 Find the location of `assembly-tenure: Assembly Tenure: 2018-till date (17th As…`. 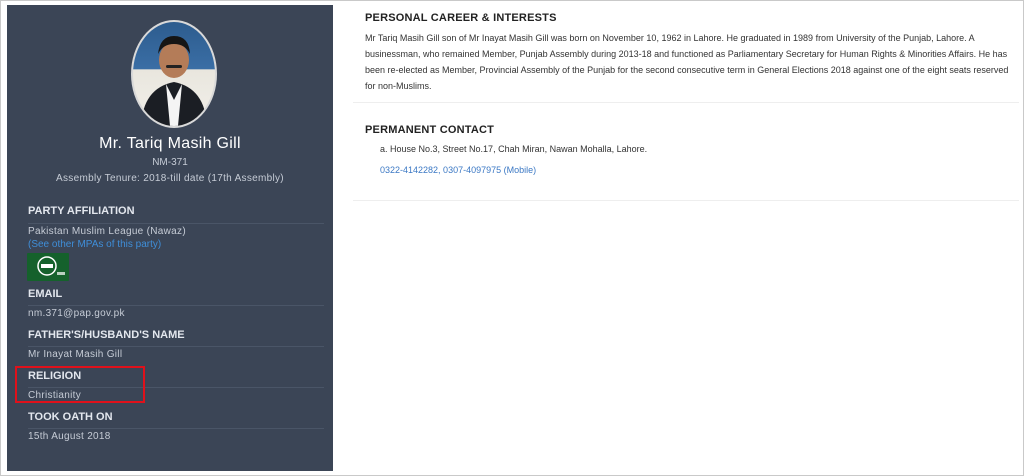

assembly-tenure: Assembly Tenure: 2018-till date (17th As… is located at coordinates (170, 178).